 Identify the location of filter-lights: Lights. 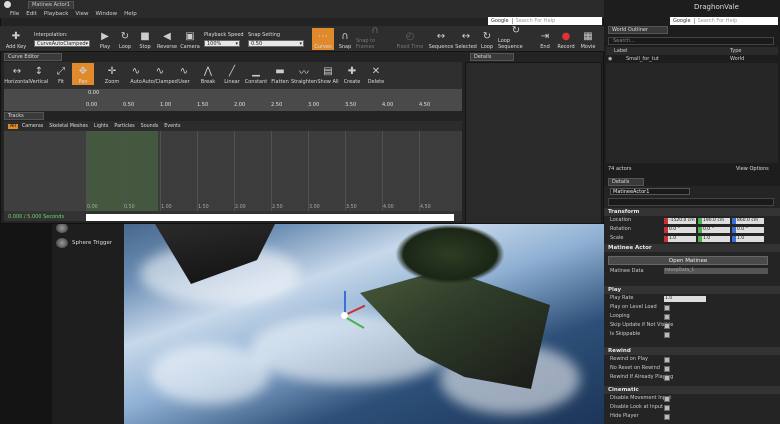
(101, 126).